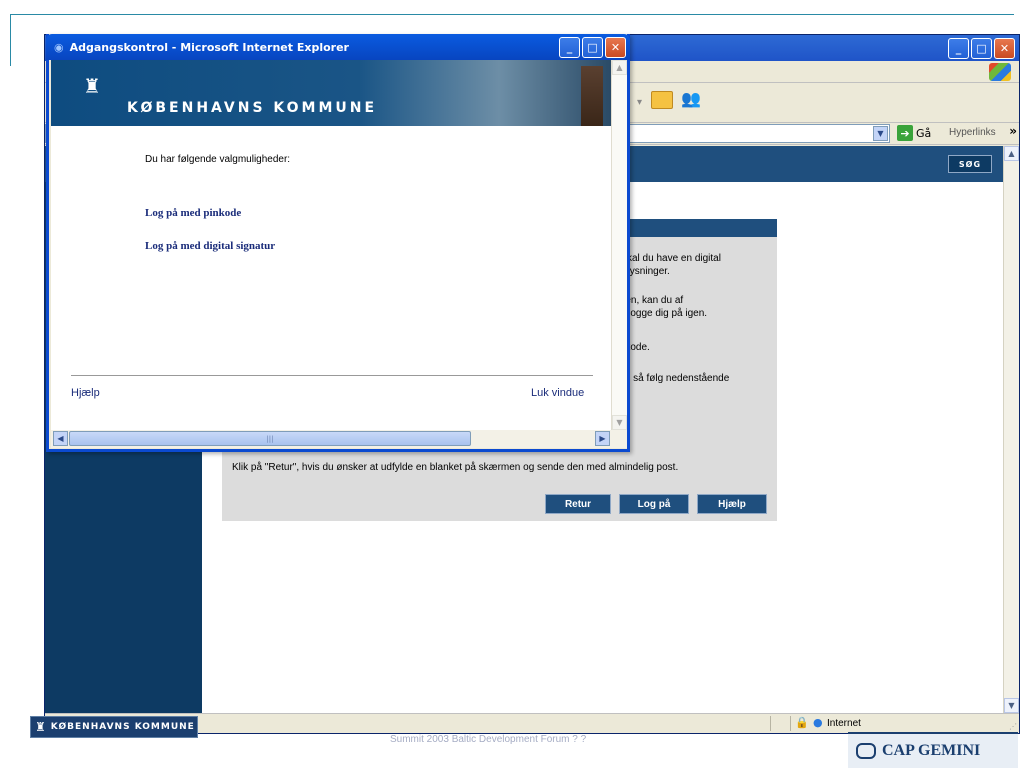  I want to click on globe-icon: ●, so click(818, 722).